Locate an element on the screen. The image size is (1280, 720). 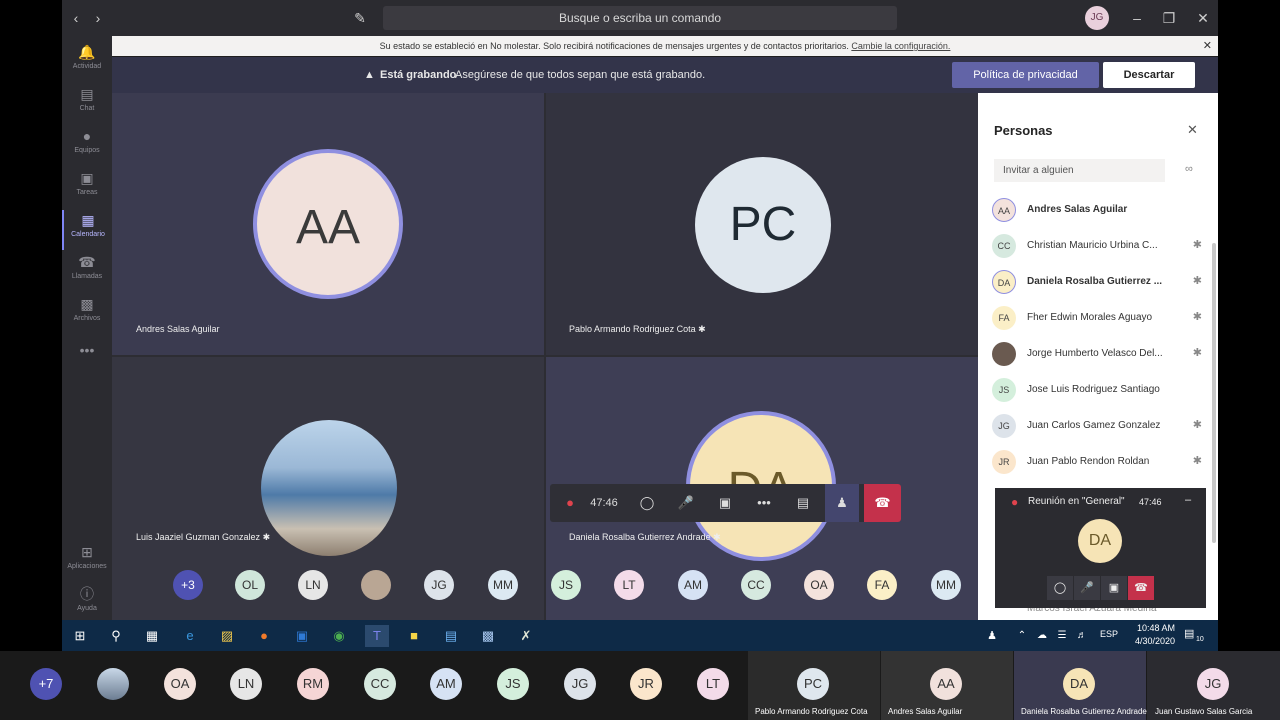
clock-time: 10:48 AM is located at coordinates (1156, 628).